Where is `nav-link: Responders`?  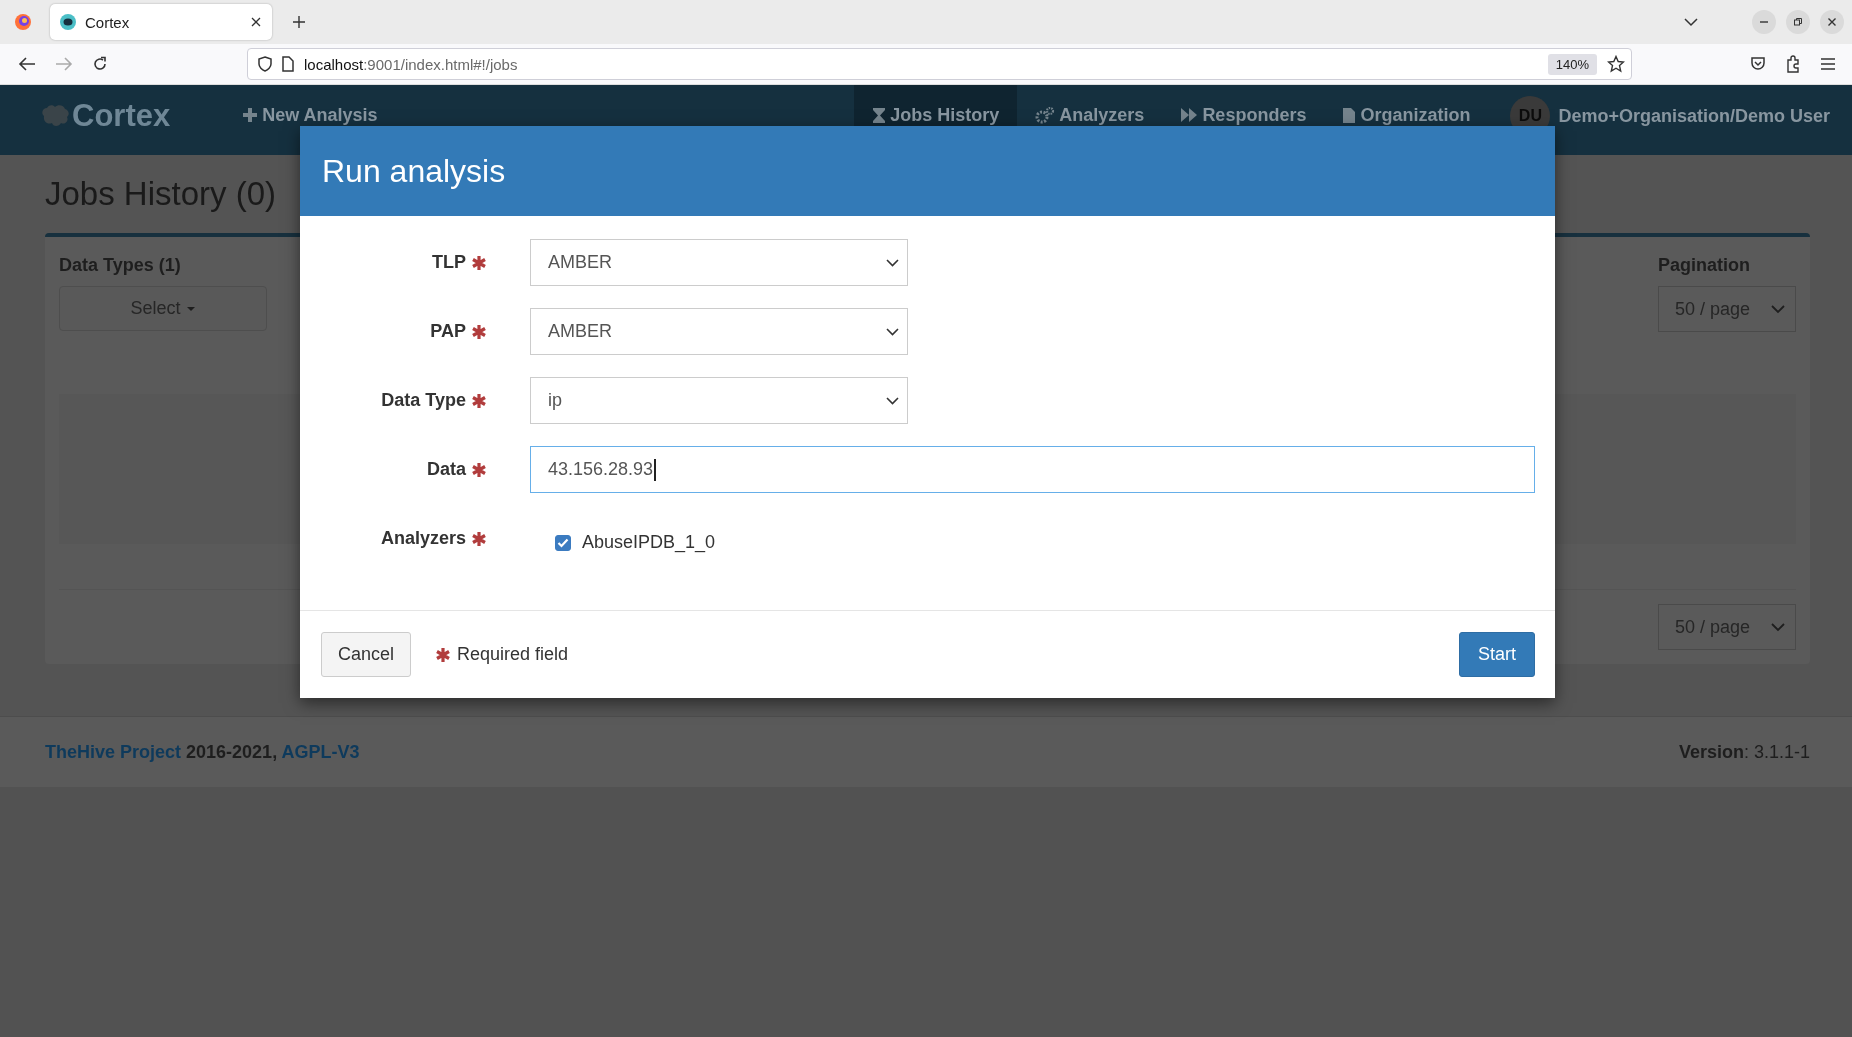
nav-link: Responders is located at coordinates (1243, 120).